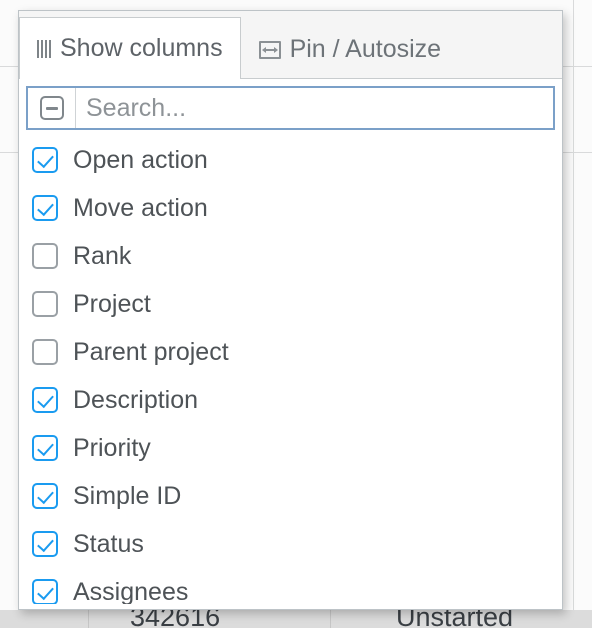 This screenshot has height=628, width=592. I want to click on search-row, so click(290, 108).